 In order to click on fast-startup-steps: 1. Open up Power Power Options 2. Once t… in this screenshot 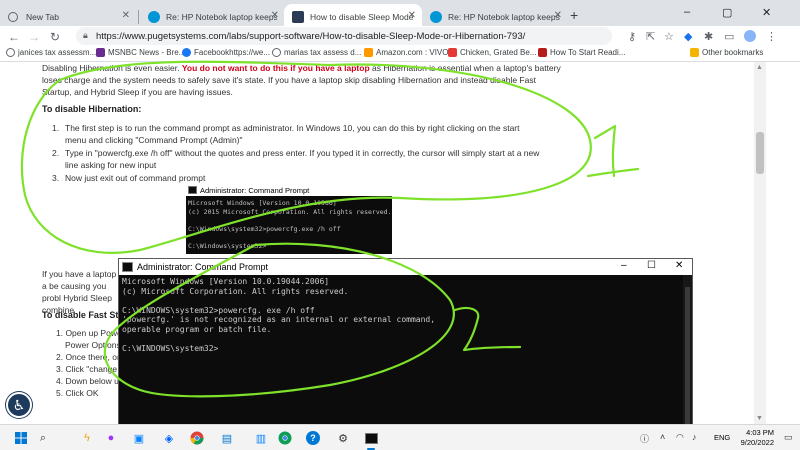, I will do `click(91, 363)`.